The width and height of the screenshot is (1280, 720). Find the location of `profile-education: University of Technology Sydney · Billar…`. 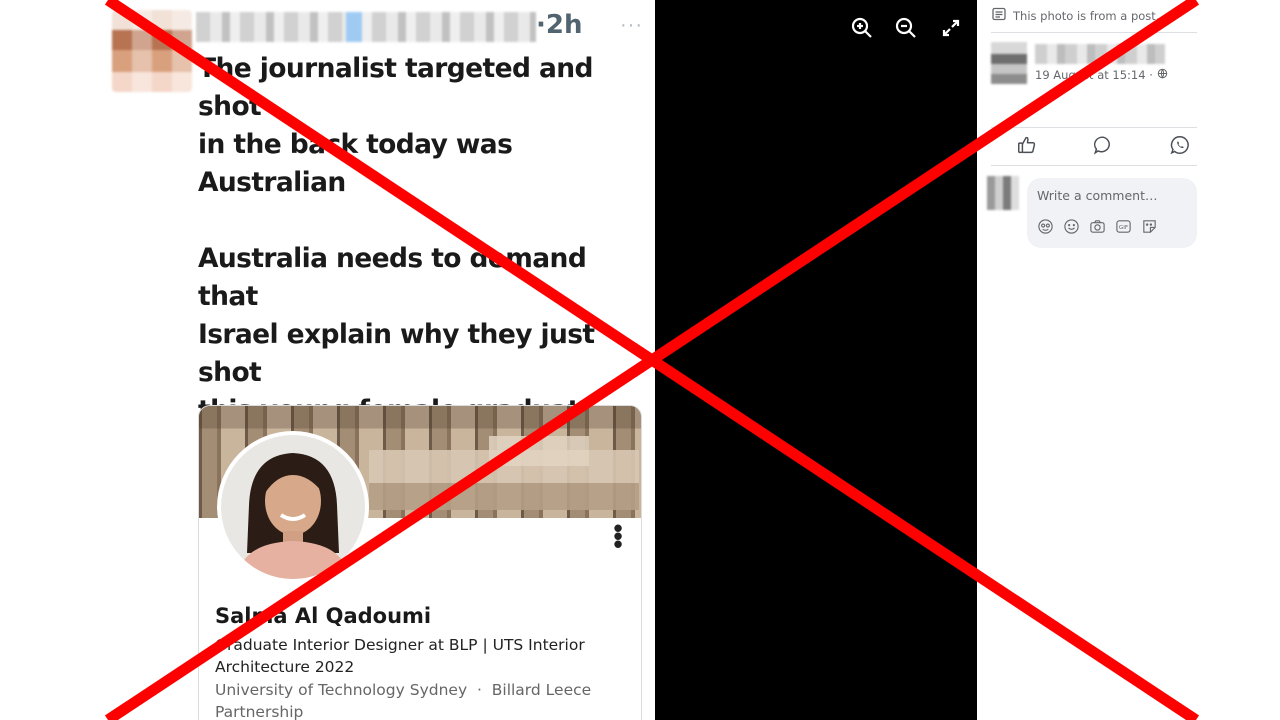

profile-education: University of Technology Sydney · Billar… is located at coordinates (403, 700).